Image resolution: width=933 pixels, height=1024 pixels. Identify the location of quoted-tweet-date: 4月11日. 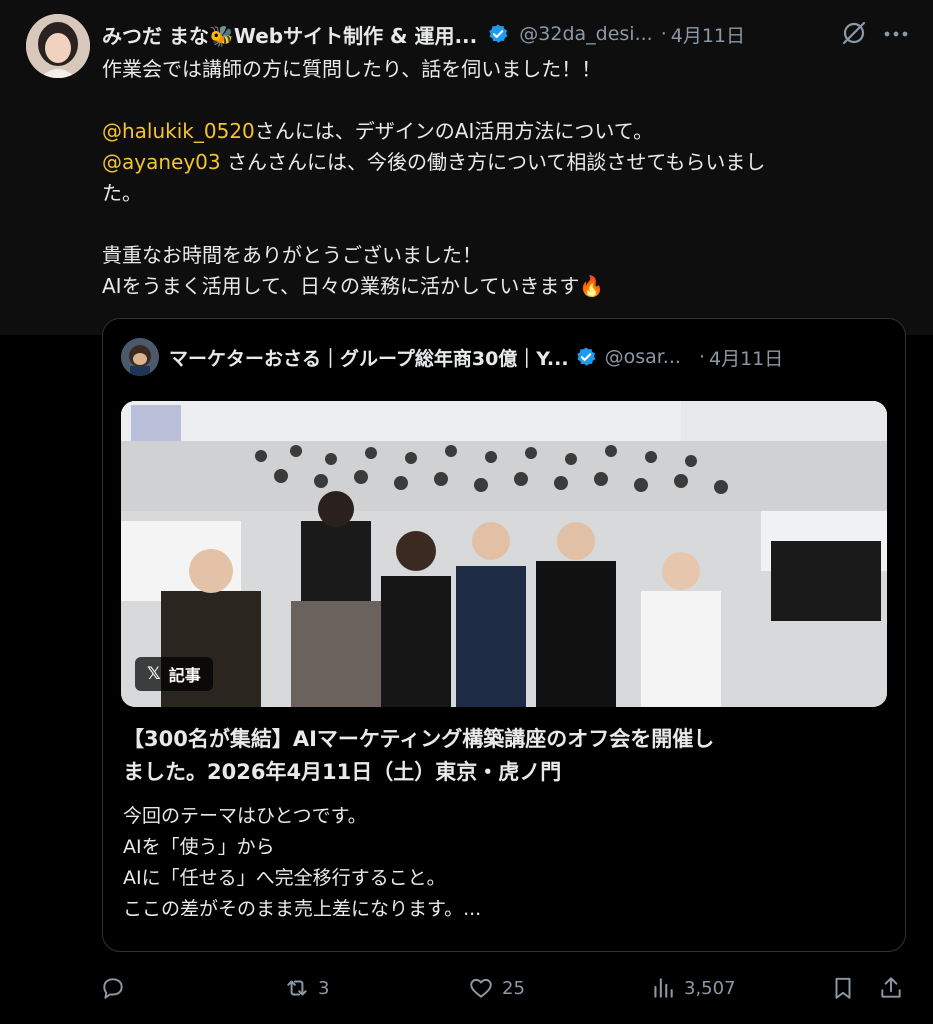
(746, 357).